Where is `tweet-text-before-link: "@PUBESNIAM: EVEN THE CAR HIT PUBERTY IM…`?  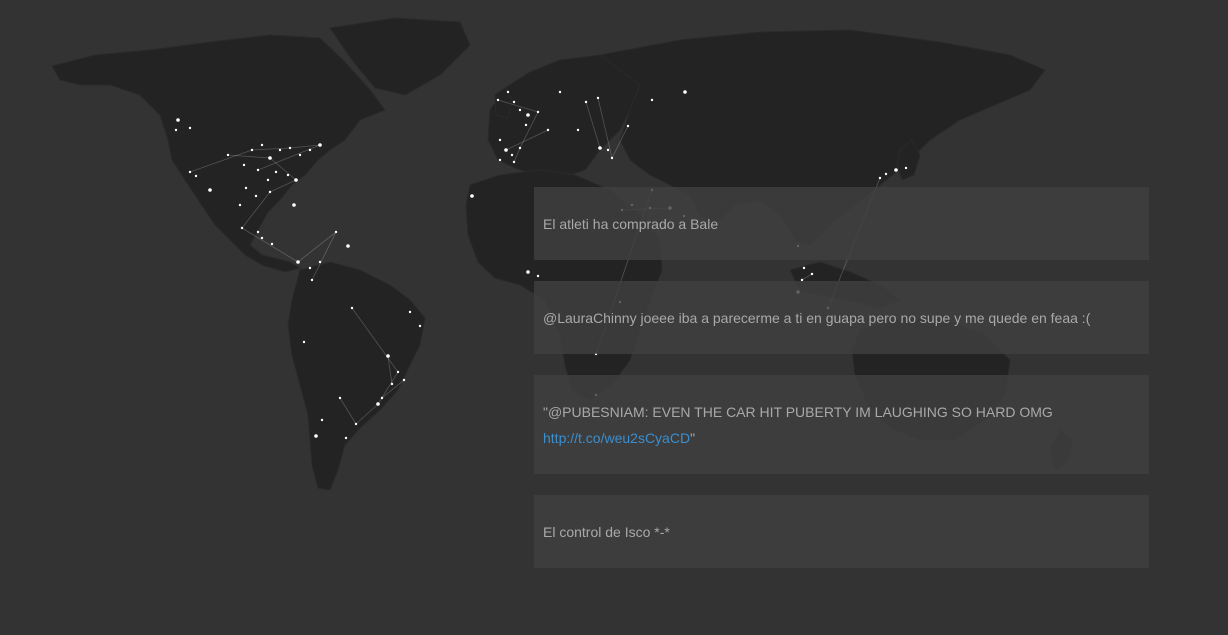
tweet-text-before-link: "@PUBESNIAM: EVEN THE CAR HIT PUBERTY IM… is located at coordinates (798, 411).